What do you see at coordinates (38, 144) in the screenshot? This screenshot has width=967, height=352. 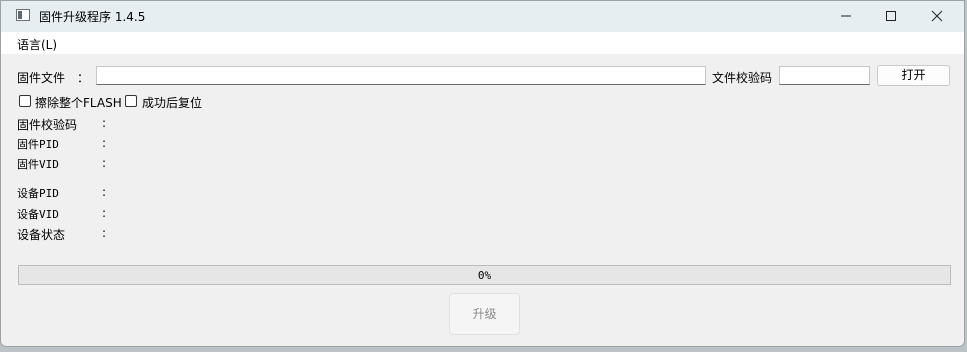 I see `firmware-pid-label: 固件PID` at bounding box center [38, 144].